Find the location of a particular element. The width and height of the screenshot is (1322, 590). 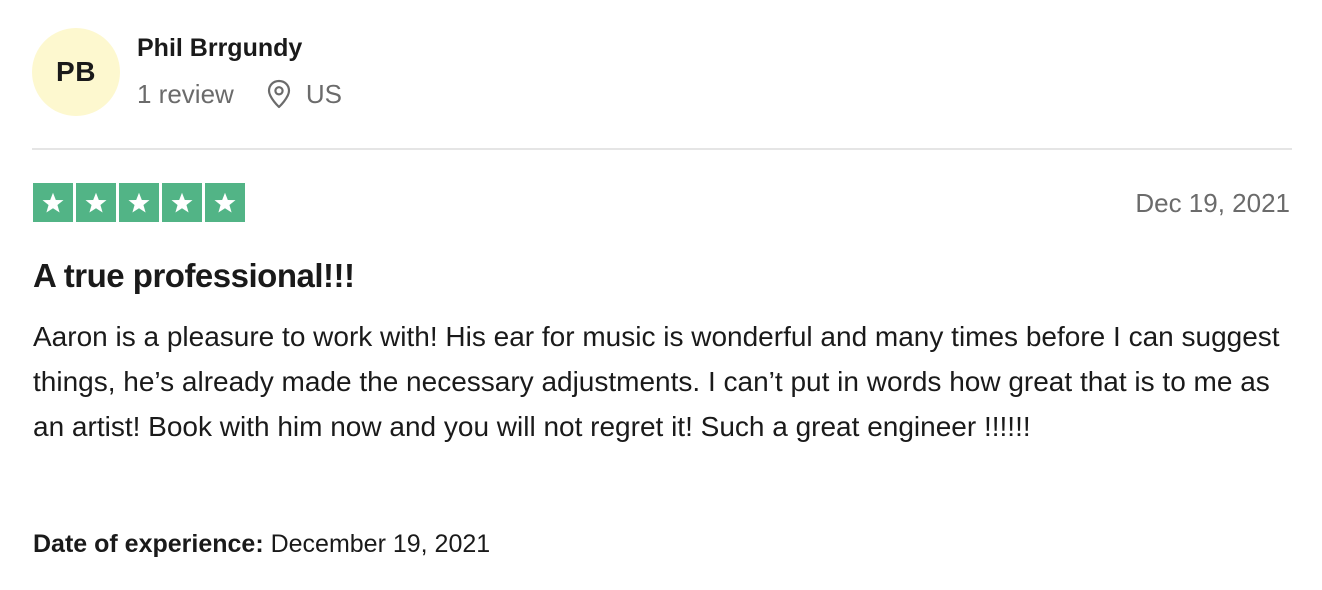

date-of-experience: Date of experience: December 19, 2021 is located at coordinates (261, 544).